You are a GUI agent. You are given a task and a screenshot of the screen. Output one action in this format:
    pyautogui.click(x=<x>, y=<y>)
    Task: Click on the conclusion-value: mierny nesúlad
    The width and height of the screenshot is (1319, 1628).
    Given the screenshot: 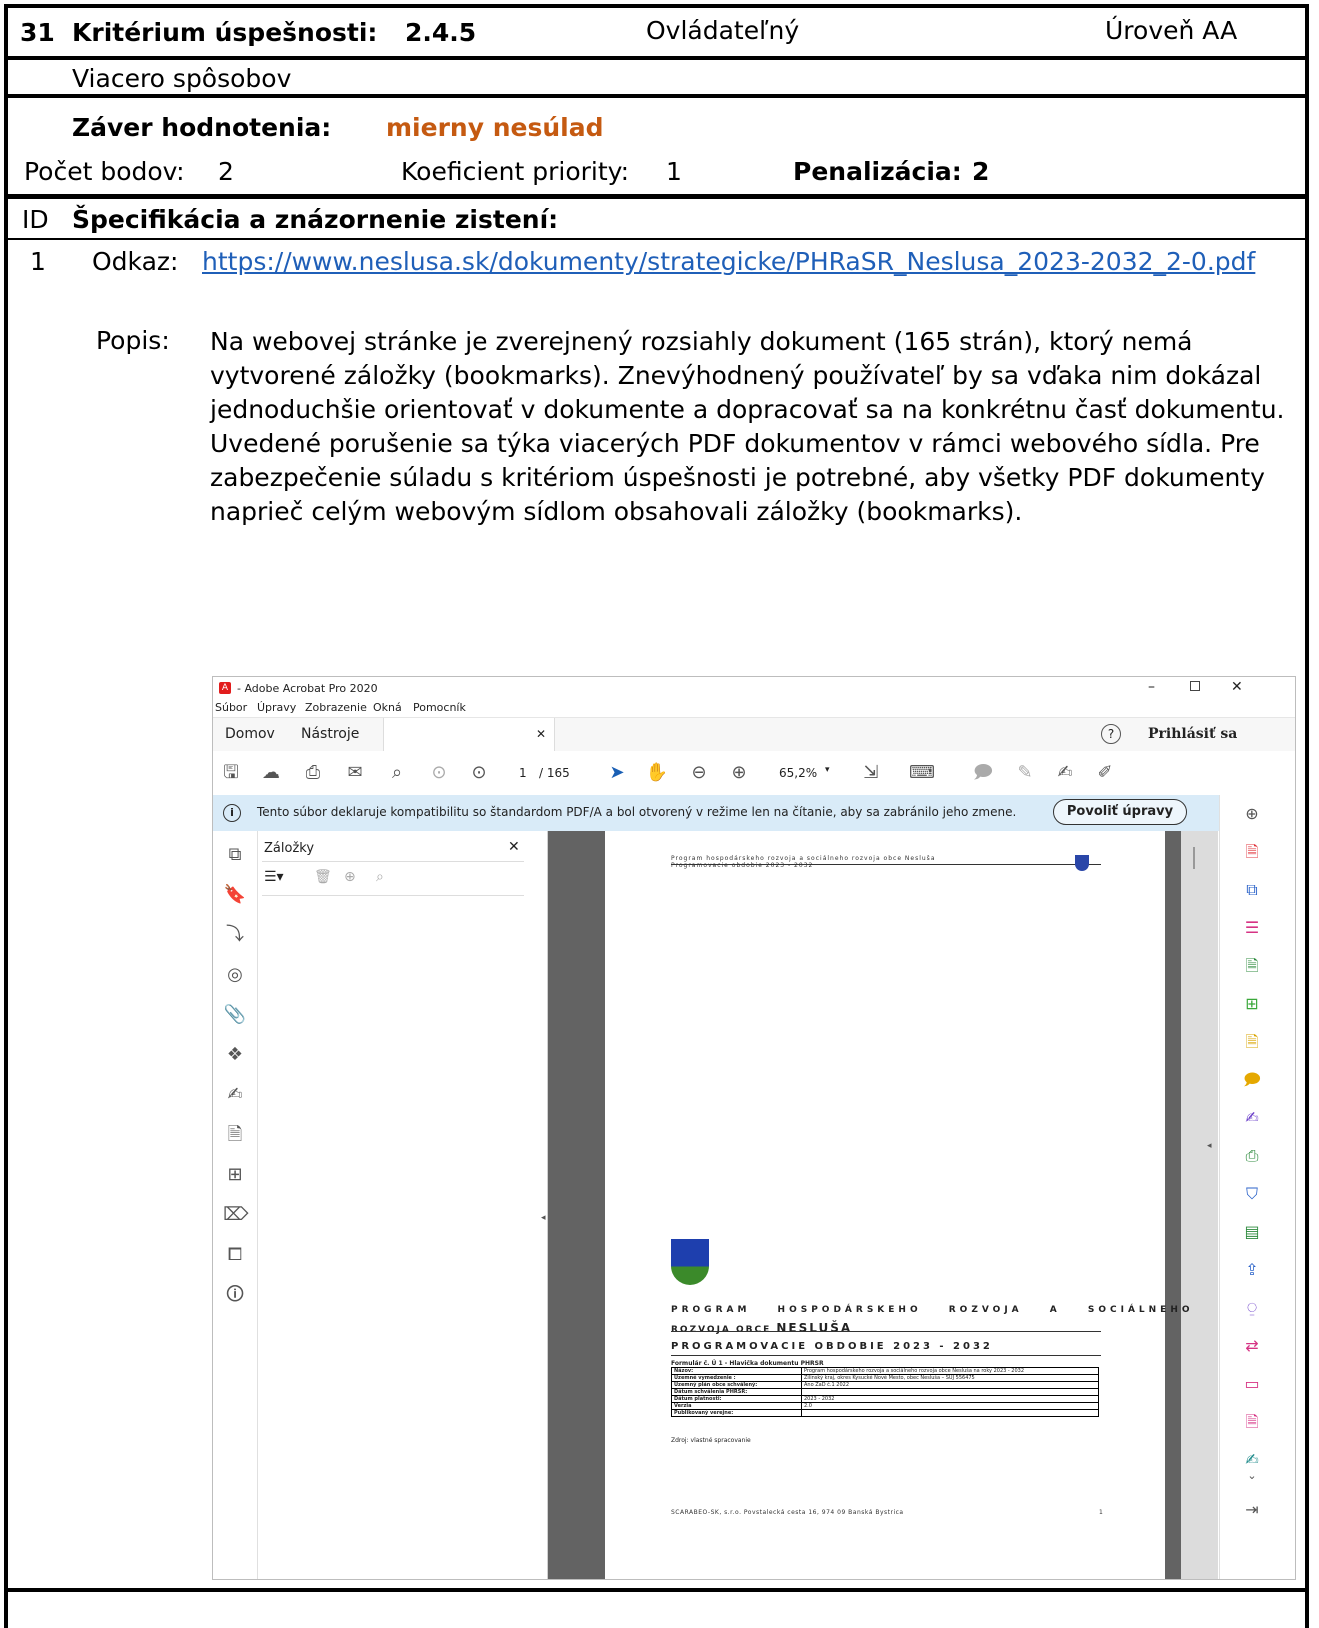 What is the action you would take?
    pyautogui.click(x=495, y=127)
    